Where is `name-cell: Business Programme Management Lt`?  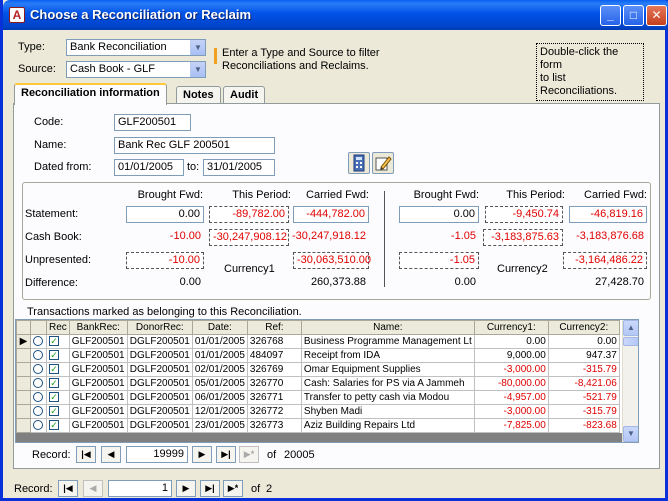
name-cell: Business Programme Management Lt is located at coordinates (387, 341).